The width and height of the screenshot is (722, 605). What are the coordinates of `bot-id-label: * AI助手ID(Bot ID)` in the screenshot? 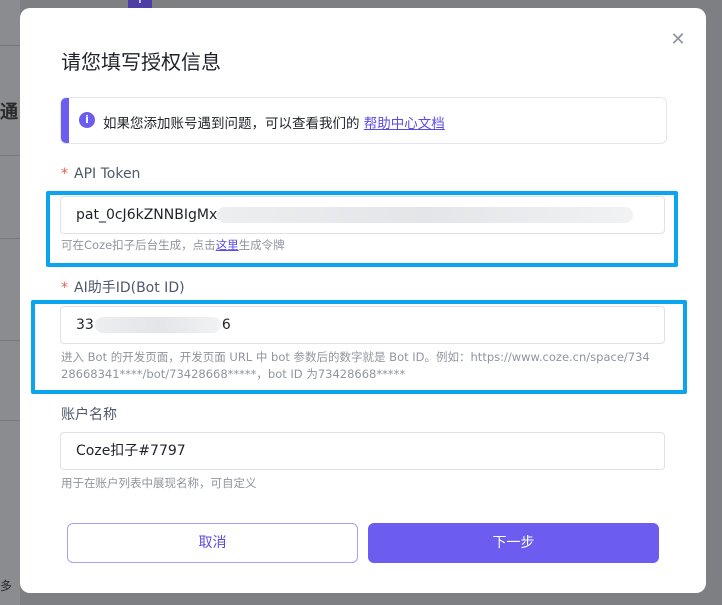 It's located at (123, 287).